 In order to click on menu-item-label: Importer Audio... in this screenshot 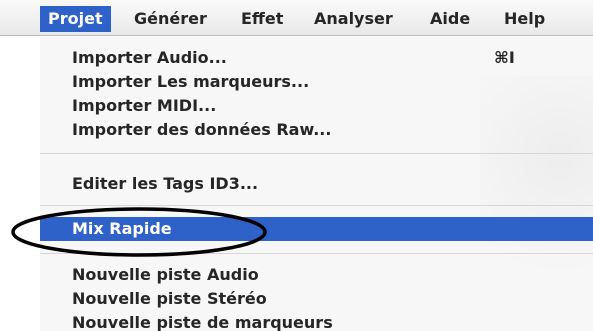, I will do `click(149, 57)`.